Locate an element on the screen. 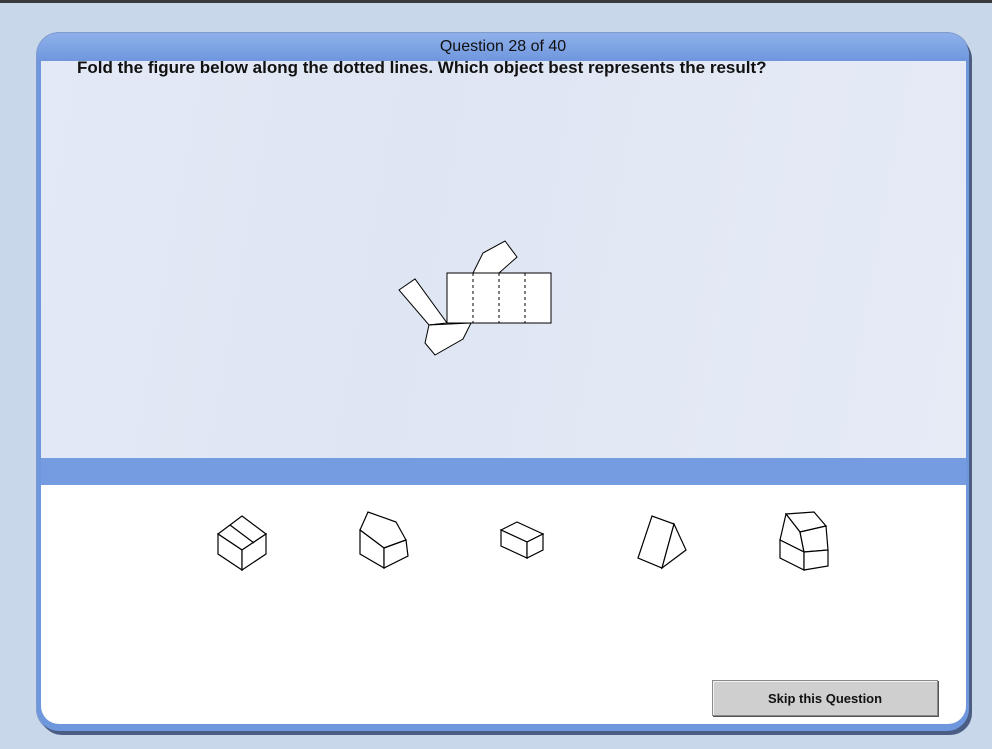 Image resolution: width=992 pixels, height=749 pixels. folding-net-figure is located at coordinates (475, 298).